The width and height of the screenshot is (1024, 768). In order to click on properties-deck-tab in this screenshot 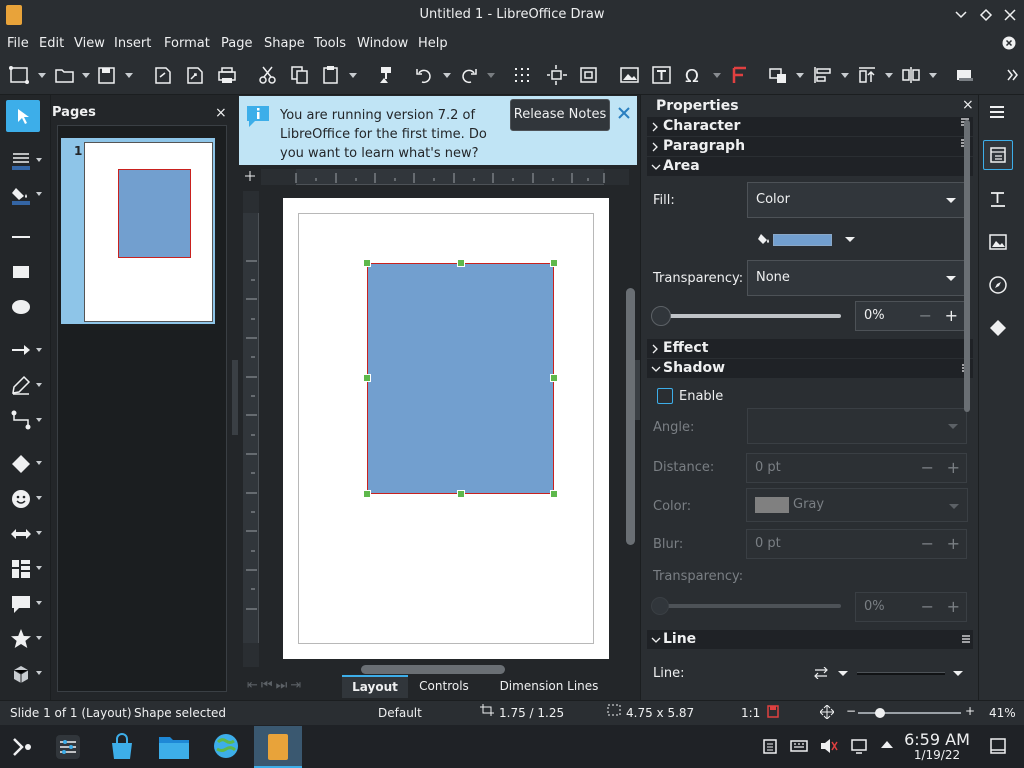, I will do `click(998, 155)`.